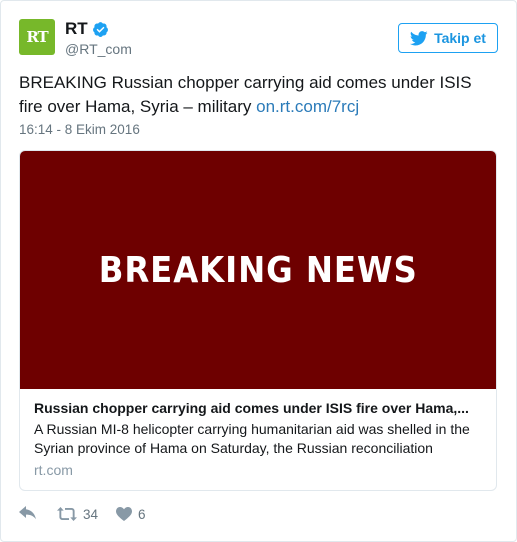  Describe the element at coordinates (419, 37) in the screenshot. I see `twitter-bird-icon` at that location.